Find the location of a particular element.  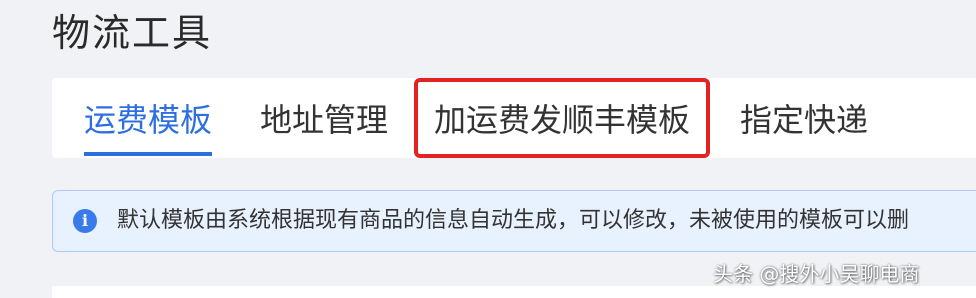

active-tab-indicator is located at coordinates (148, 154).